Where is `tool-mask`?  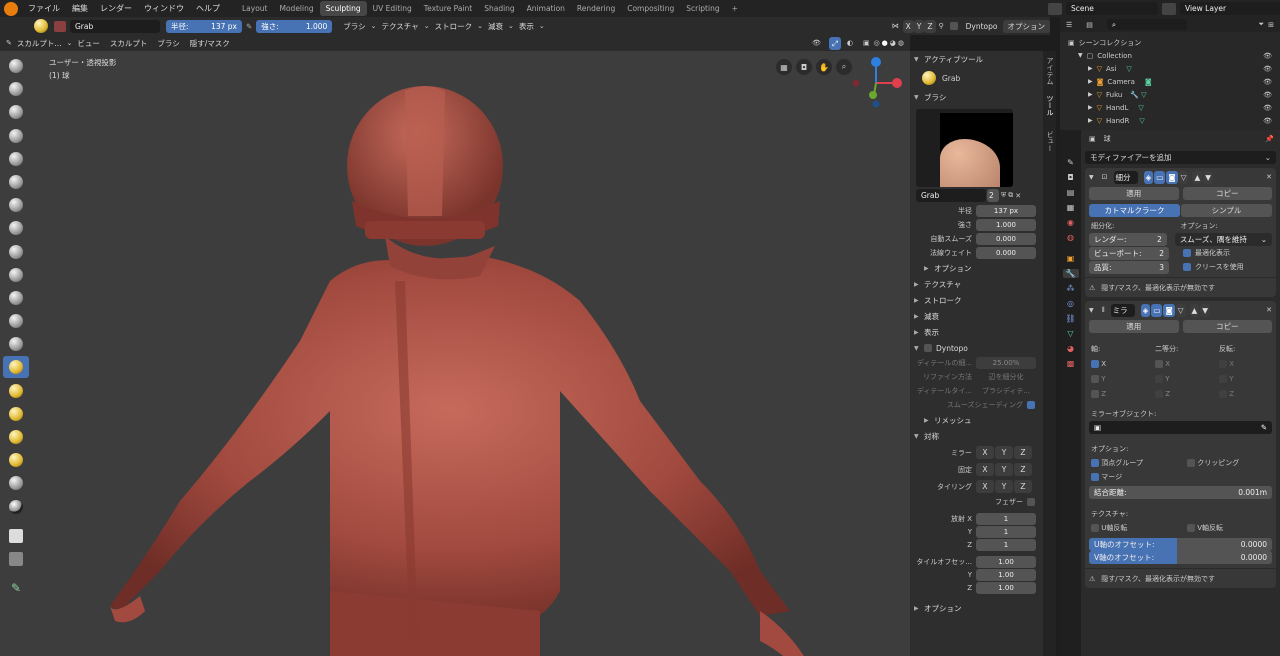 tool-mask is located at coordinates (16, 507).